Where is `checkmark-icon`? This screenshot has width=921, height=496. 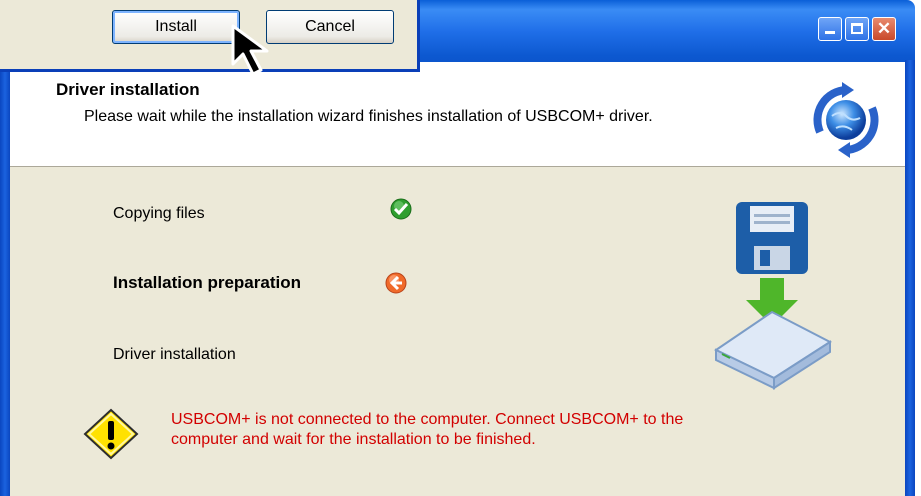 checkmark-icon is located at coordinates (401, 209).